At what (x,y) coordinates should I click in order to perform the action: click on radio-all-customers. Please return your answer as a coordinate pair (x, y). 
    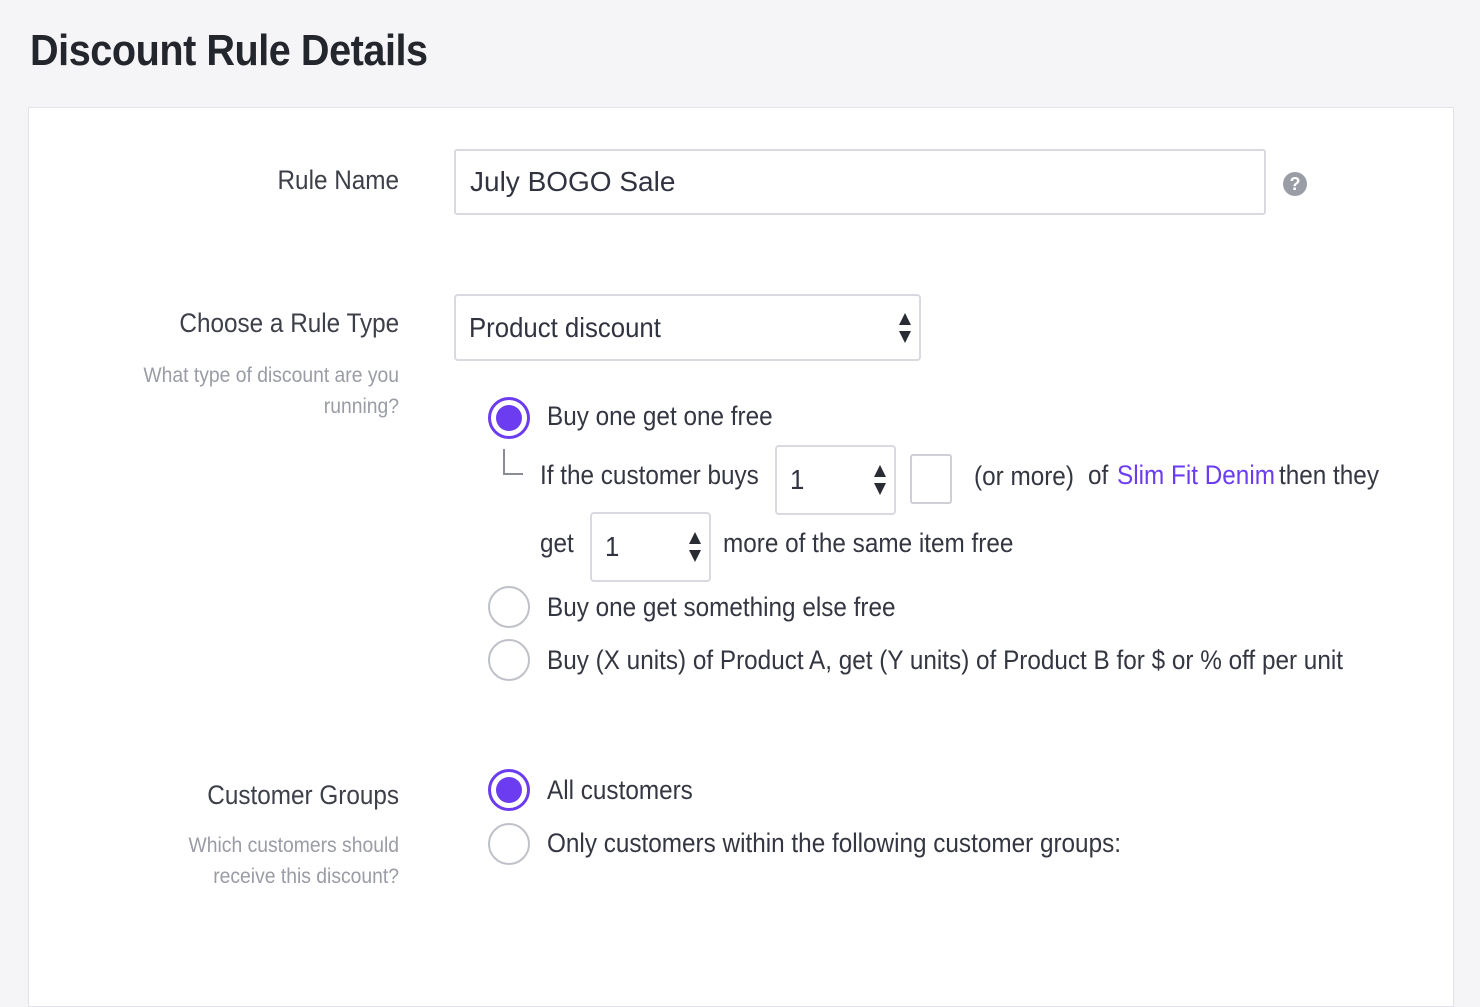
    Looking at the image, I should click on (509, 790).